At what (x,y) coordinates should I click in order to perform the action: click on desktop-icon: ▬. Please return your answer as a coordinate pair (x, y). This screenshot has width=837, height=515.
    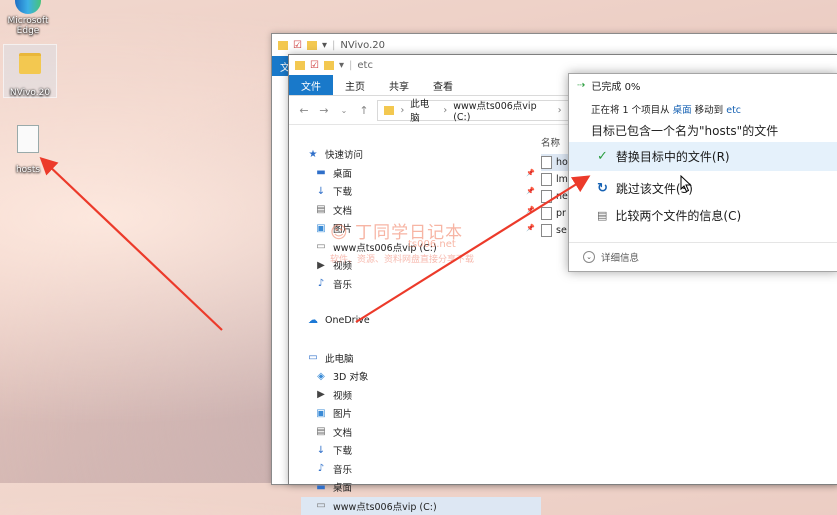
    Looking at the image, I should click on (321, 487).